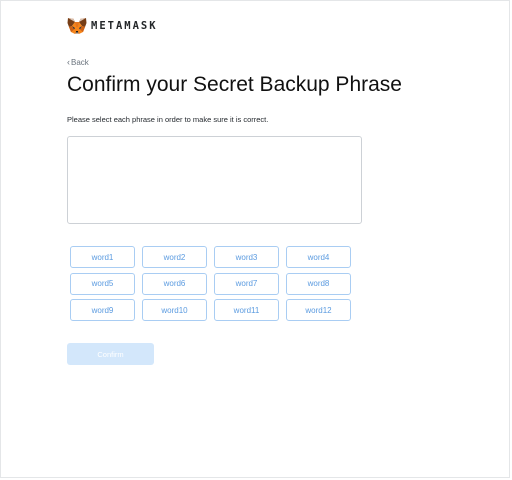  What do you see at coordinates (174, 283) in the screenshot?
I see `word-button-6: word6` at bounding box center [174, 283].